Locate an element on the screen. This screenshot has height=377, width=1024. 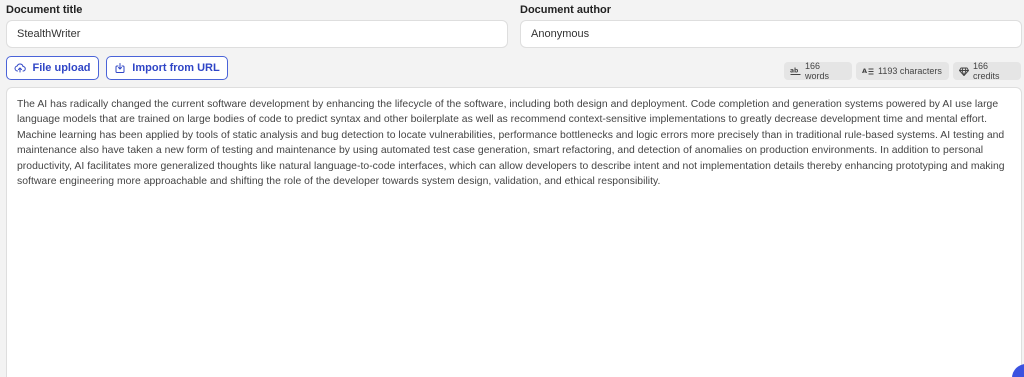
credits-badge: 166 credits is located at coordinates (987, 71).